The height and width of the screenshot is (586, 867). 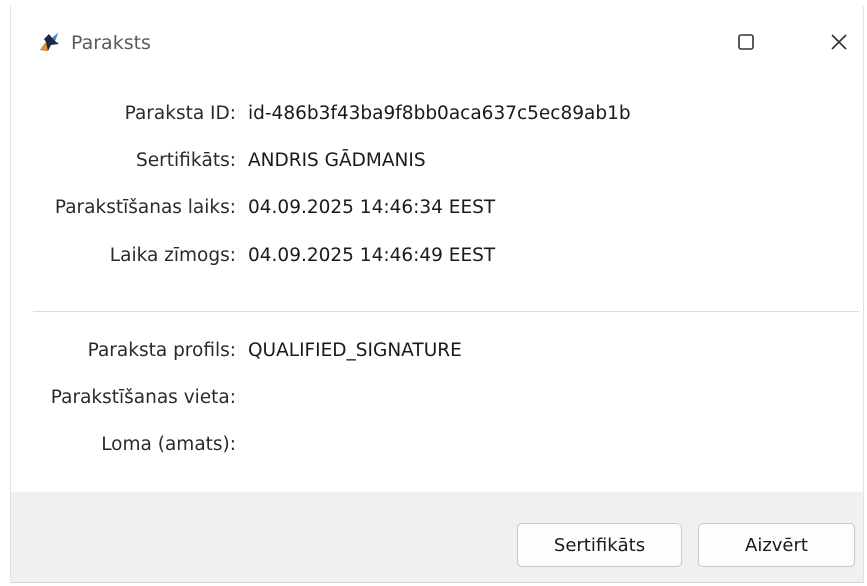 I want to click on detail-row-signature-profile: Paraksta profils: QUALIFIED_SIGNATURE, so click(x=437, y=351).